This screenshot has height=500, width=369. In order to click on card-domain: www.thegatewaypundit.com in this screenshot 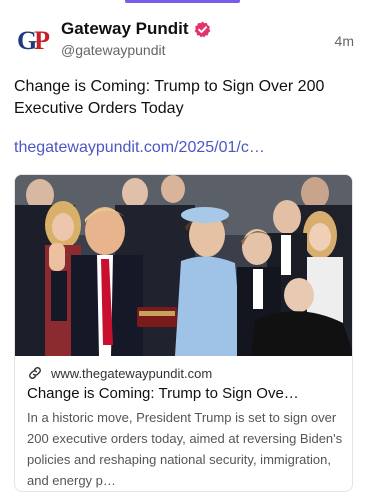, I will do `click(132, 373)`.